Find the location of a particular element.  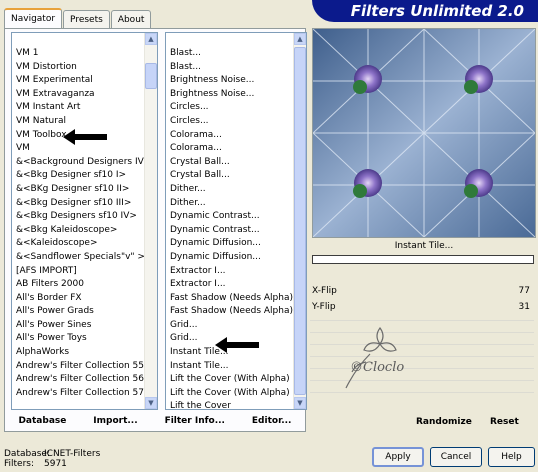

reset-button: Reset is located at coordinates (504, 422).